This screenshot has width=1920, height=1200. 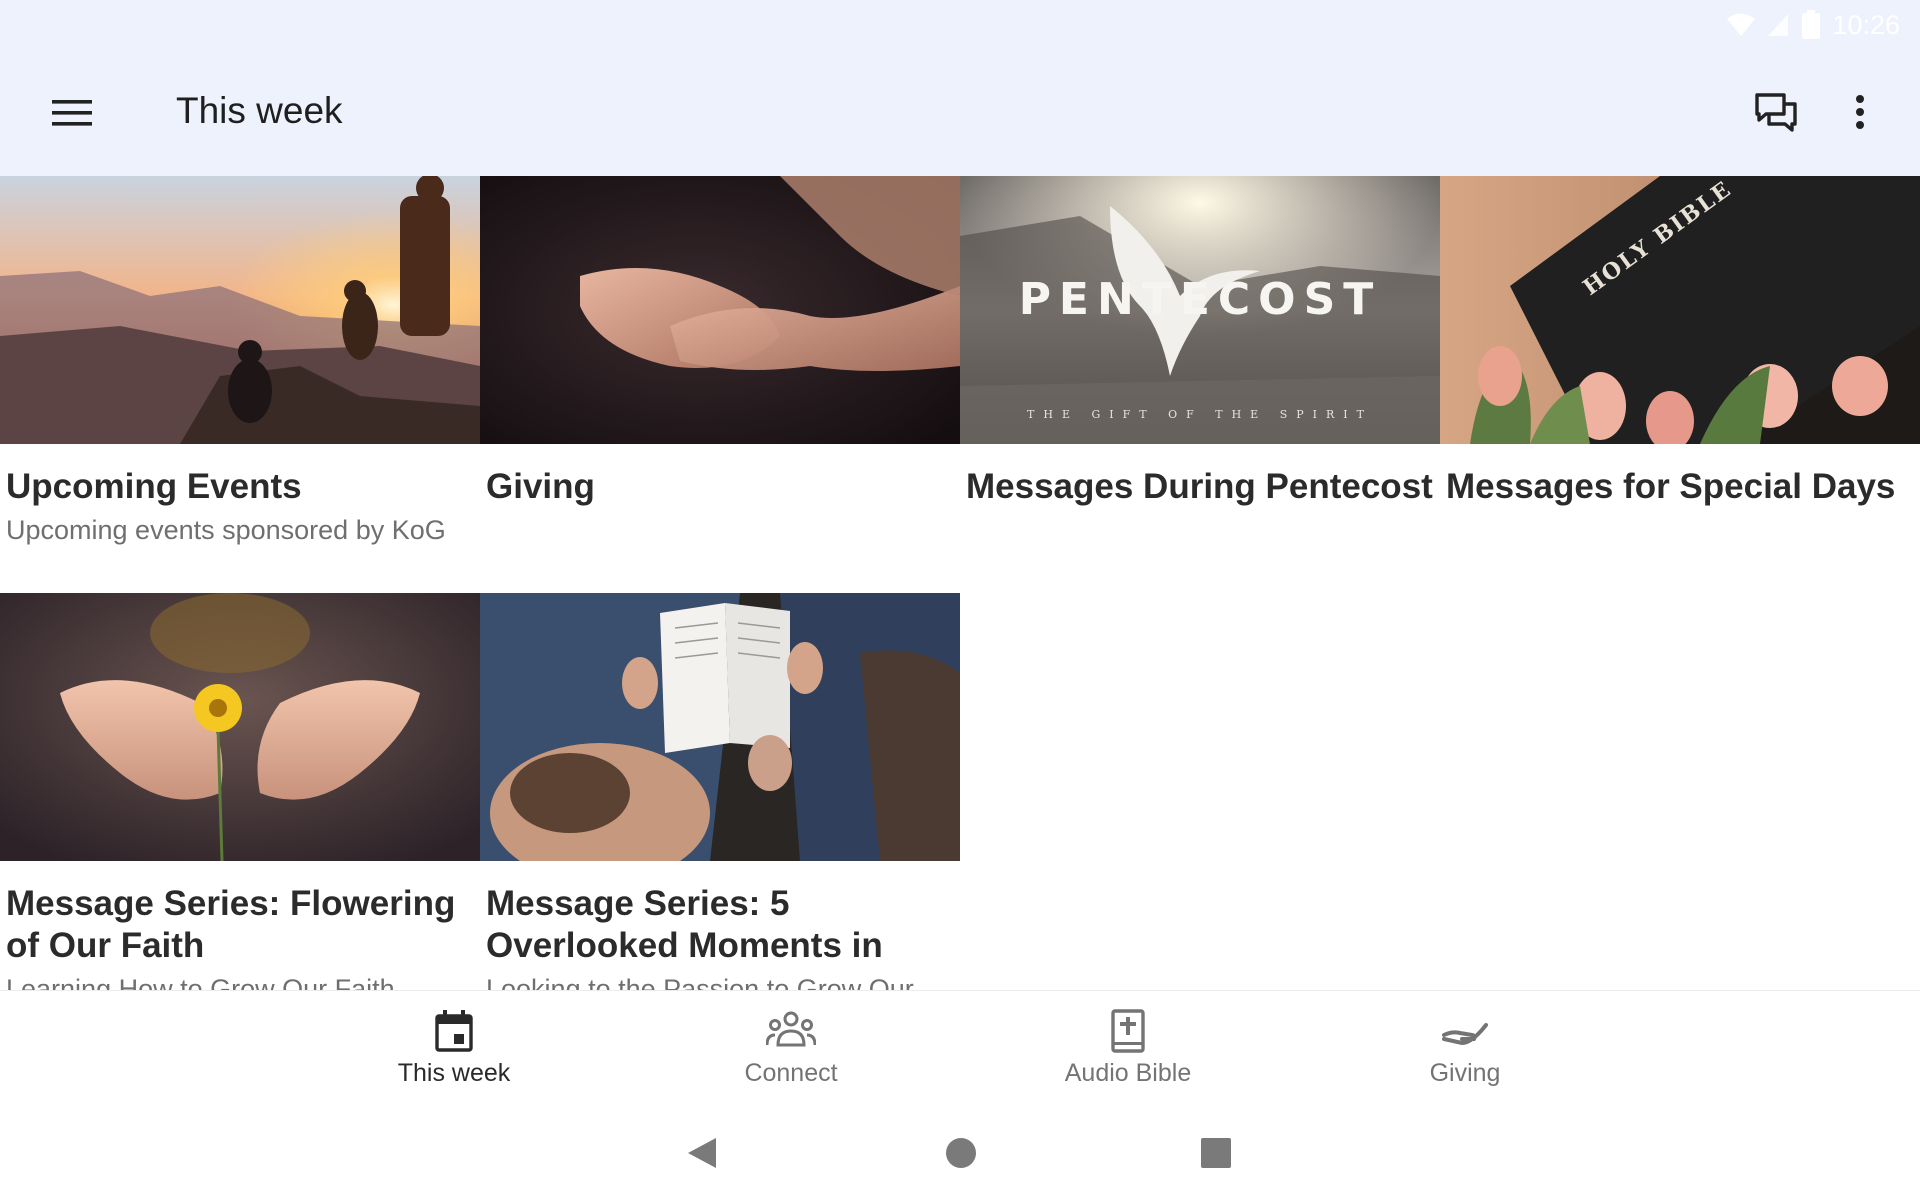 I want to click on app-bar: This week, so click(x=960, y=113).